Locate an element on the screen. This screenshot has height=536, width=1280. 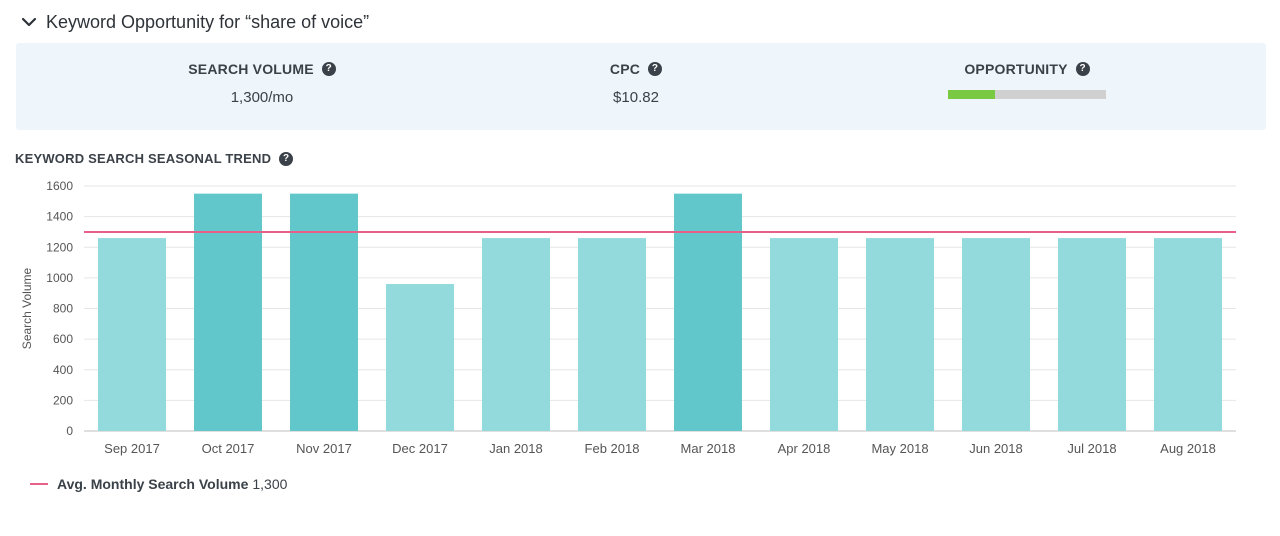
x-tick-label: Jun 2018 is located at coordinates (996, 448).